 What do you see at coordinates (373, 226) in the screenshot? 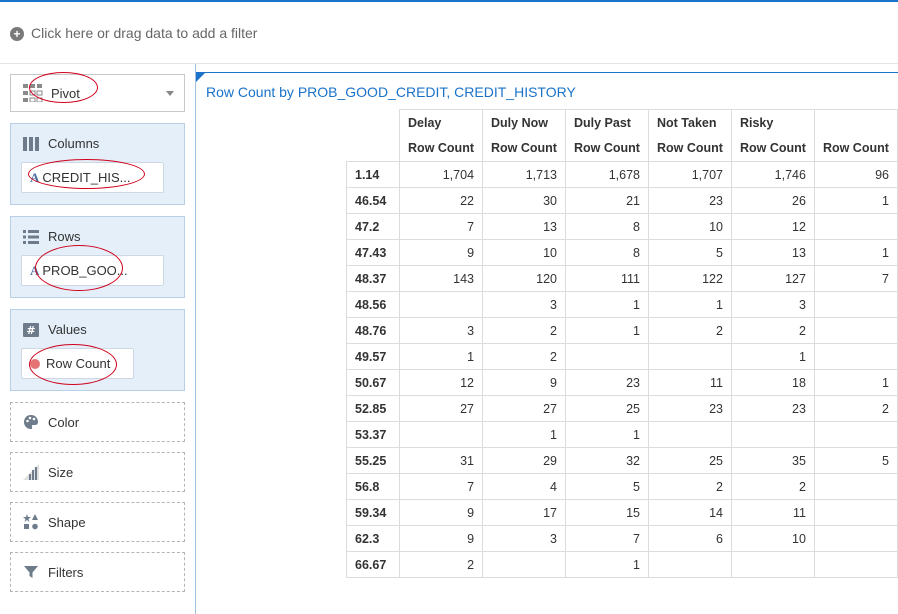
I see `pivot-row-header: 47.2` at bounding box center [373, 226].